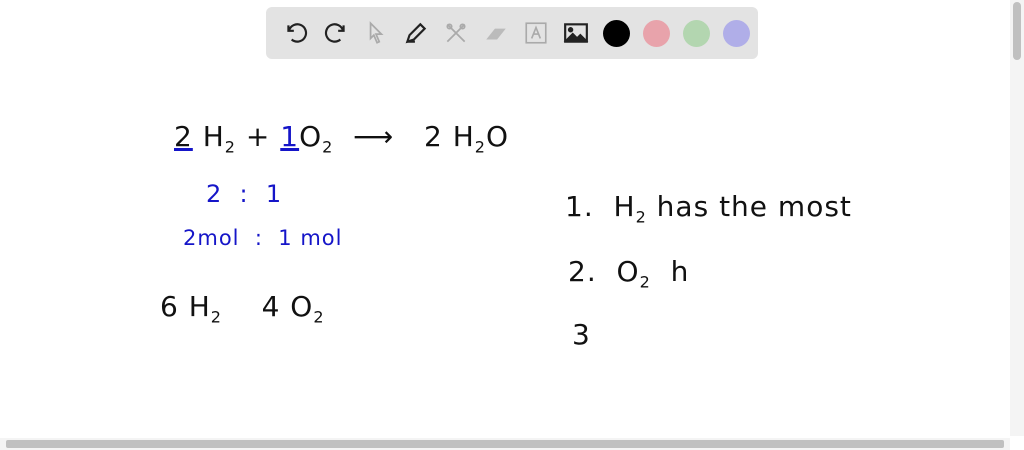  I want to click on list-item: 1. H2 has the most, so click(708, 208).